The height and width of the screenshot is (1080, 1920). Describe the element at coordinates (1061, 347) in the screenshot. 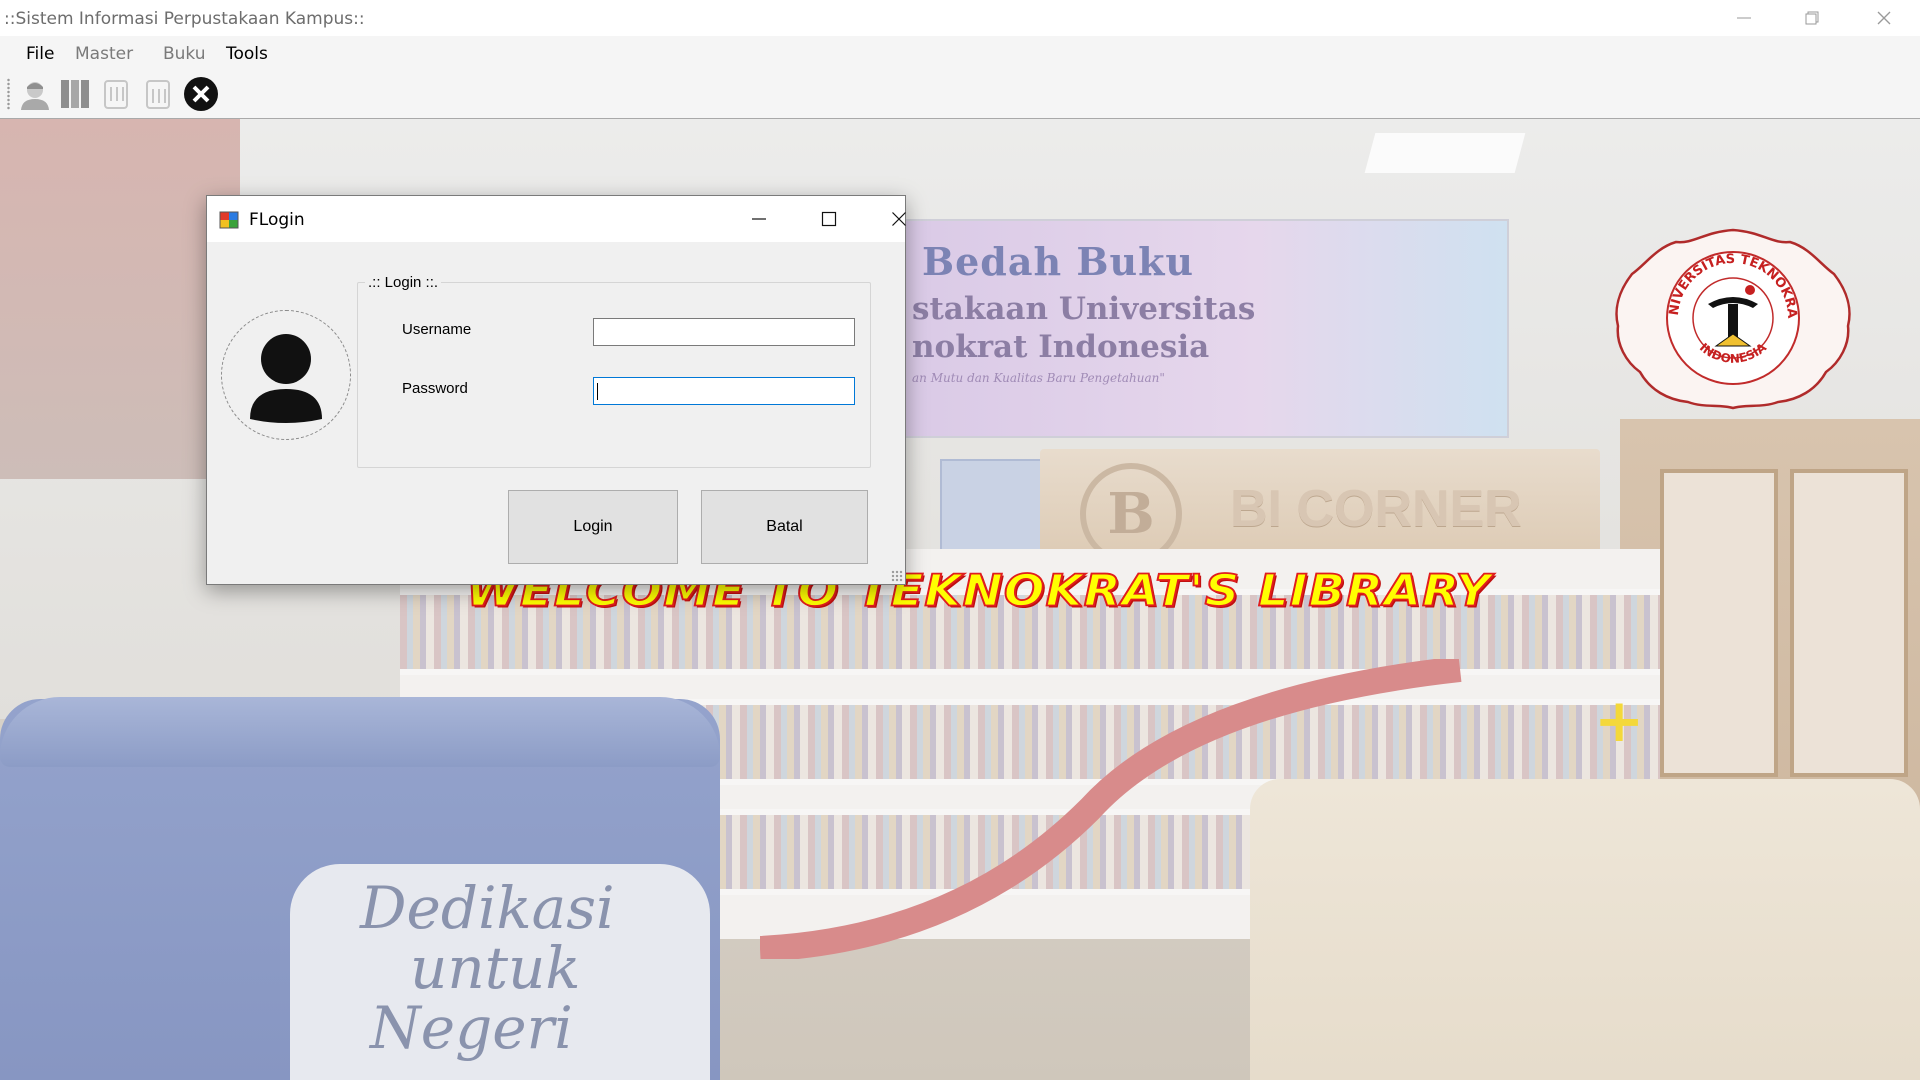

I see `banner-line-3: nokrat Indonesia` at that location.